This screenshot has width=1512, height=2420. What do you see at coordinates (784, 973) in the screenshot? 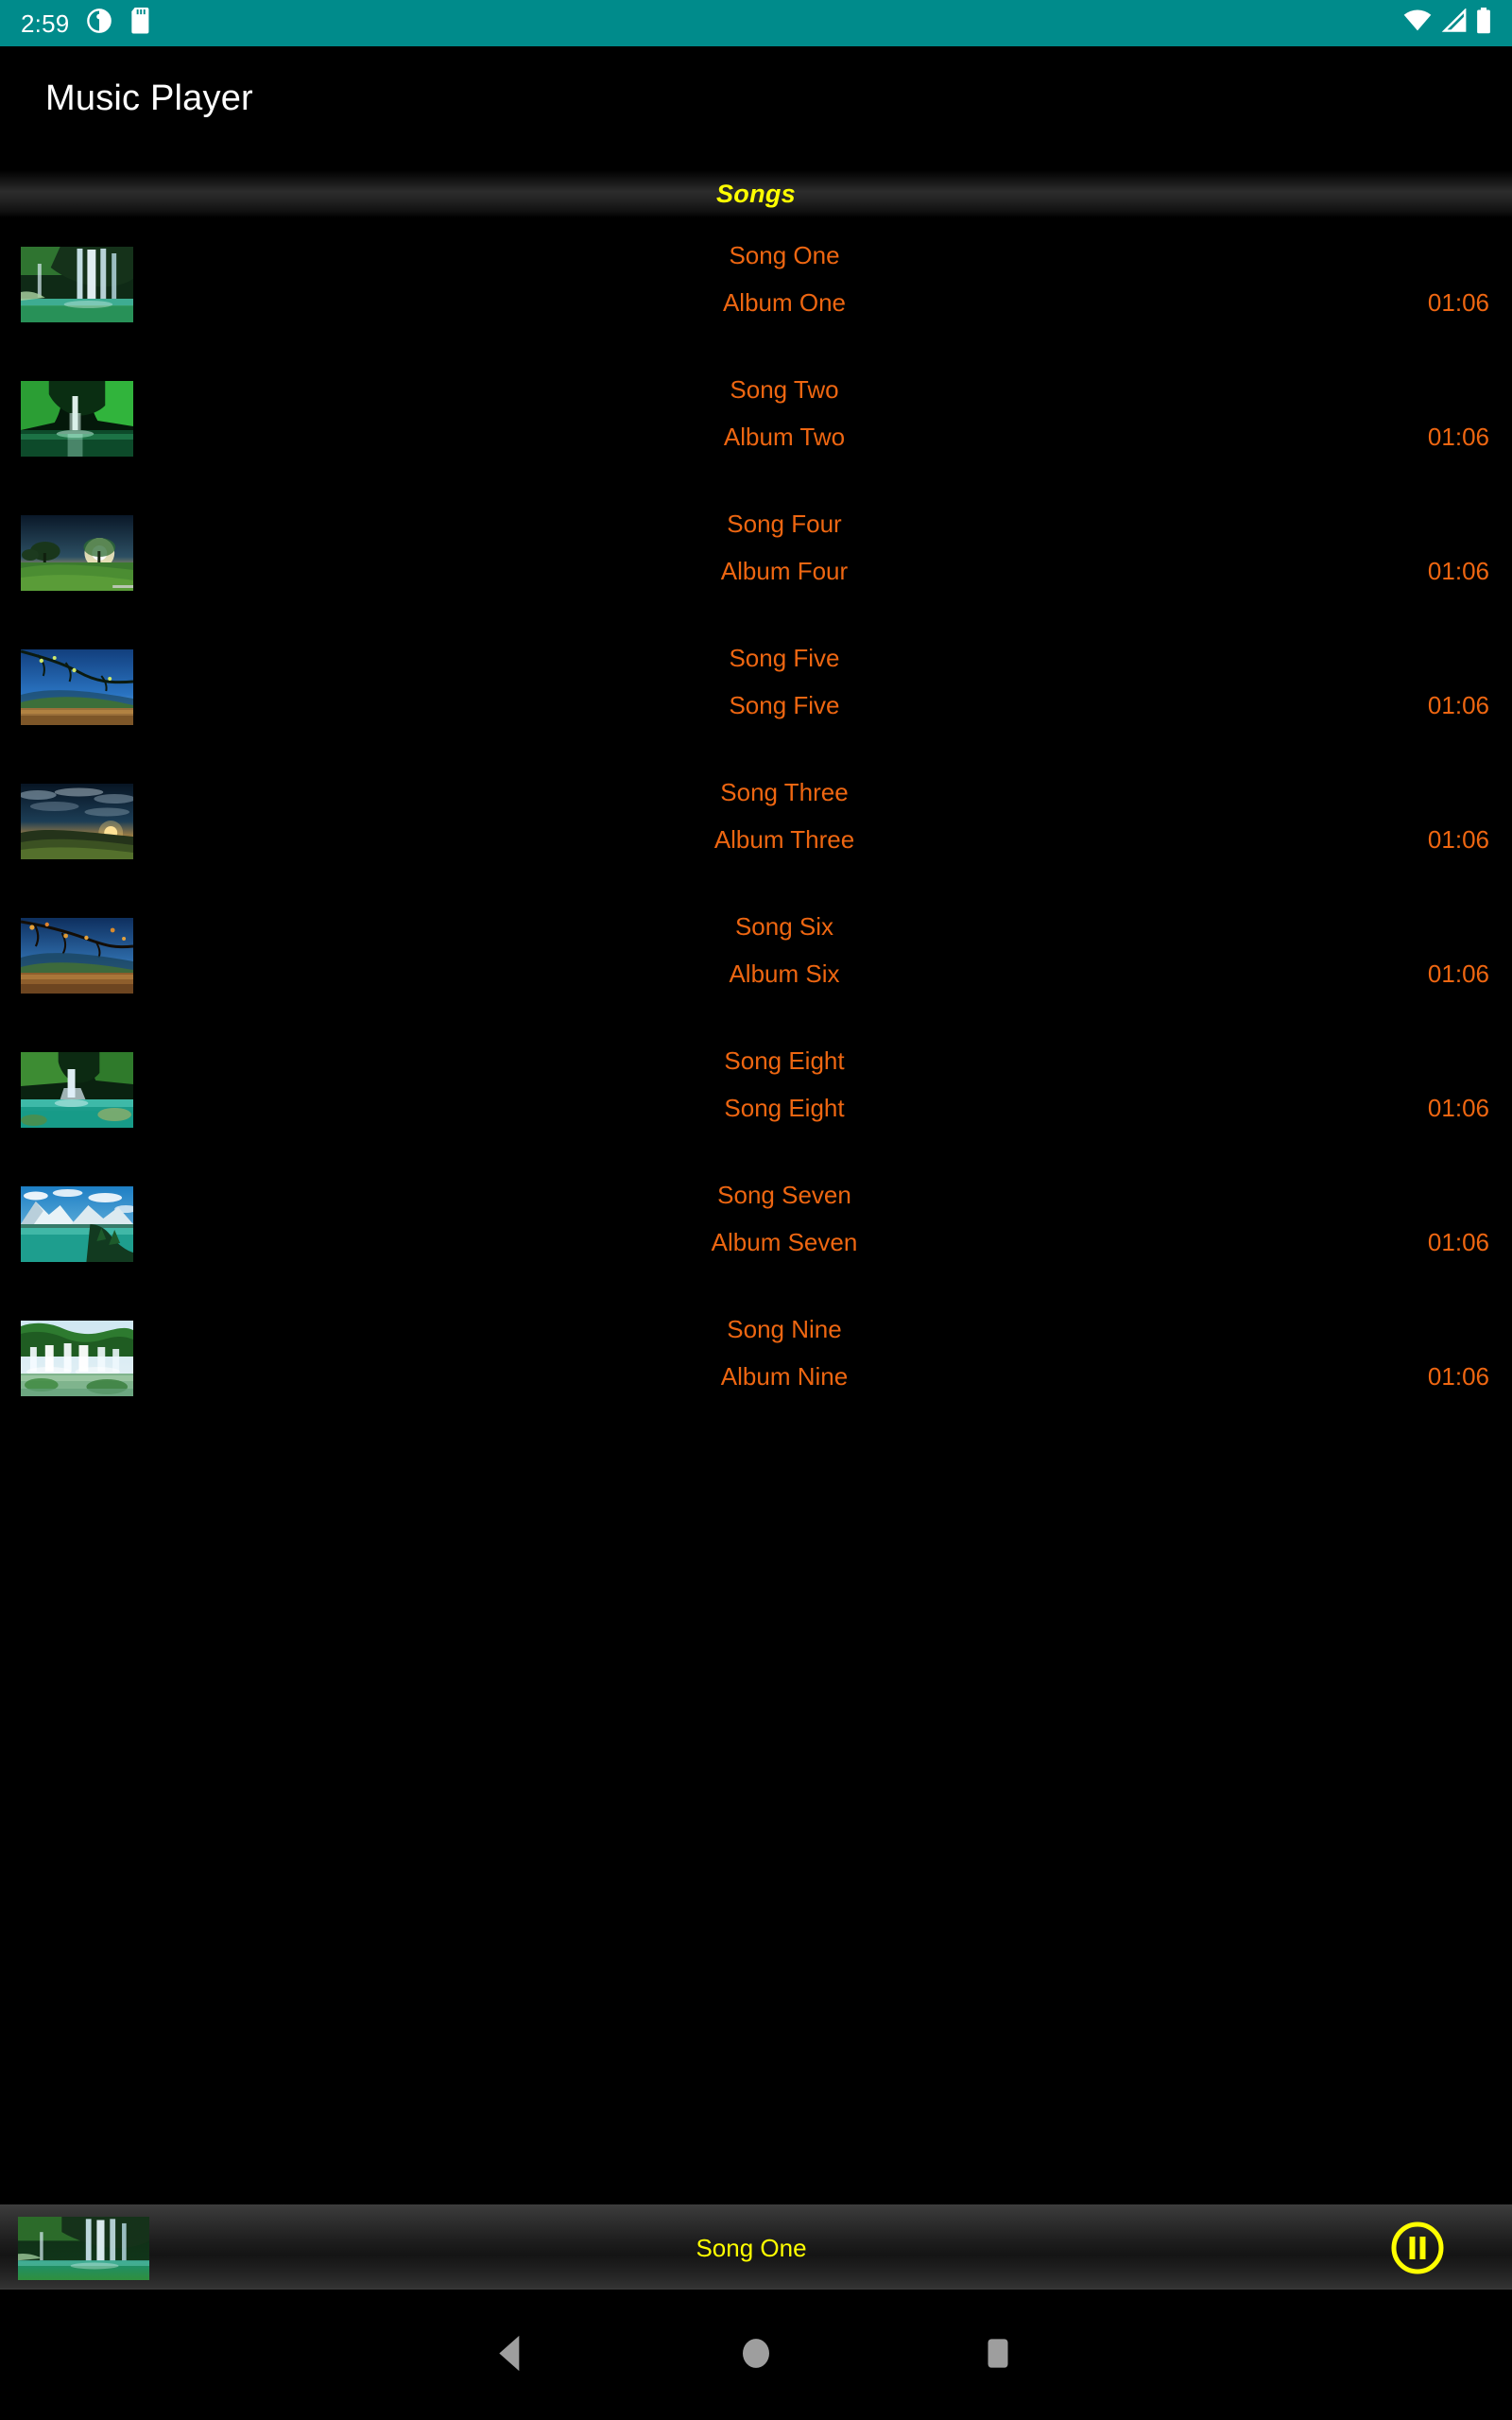
I see `song-album: Album Six` at bounding box center [784, 973].